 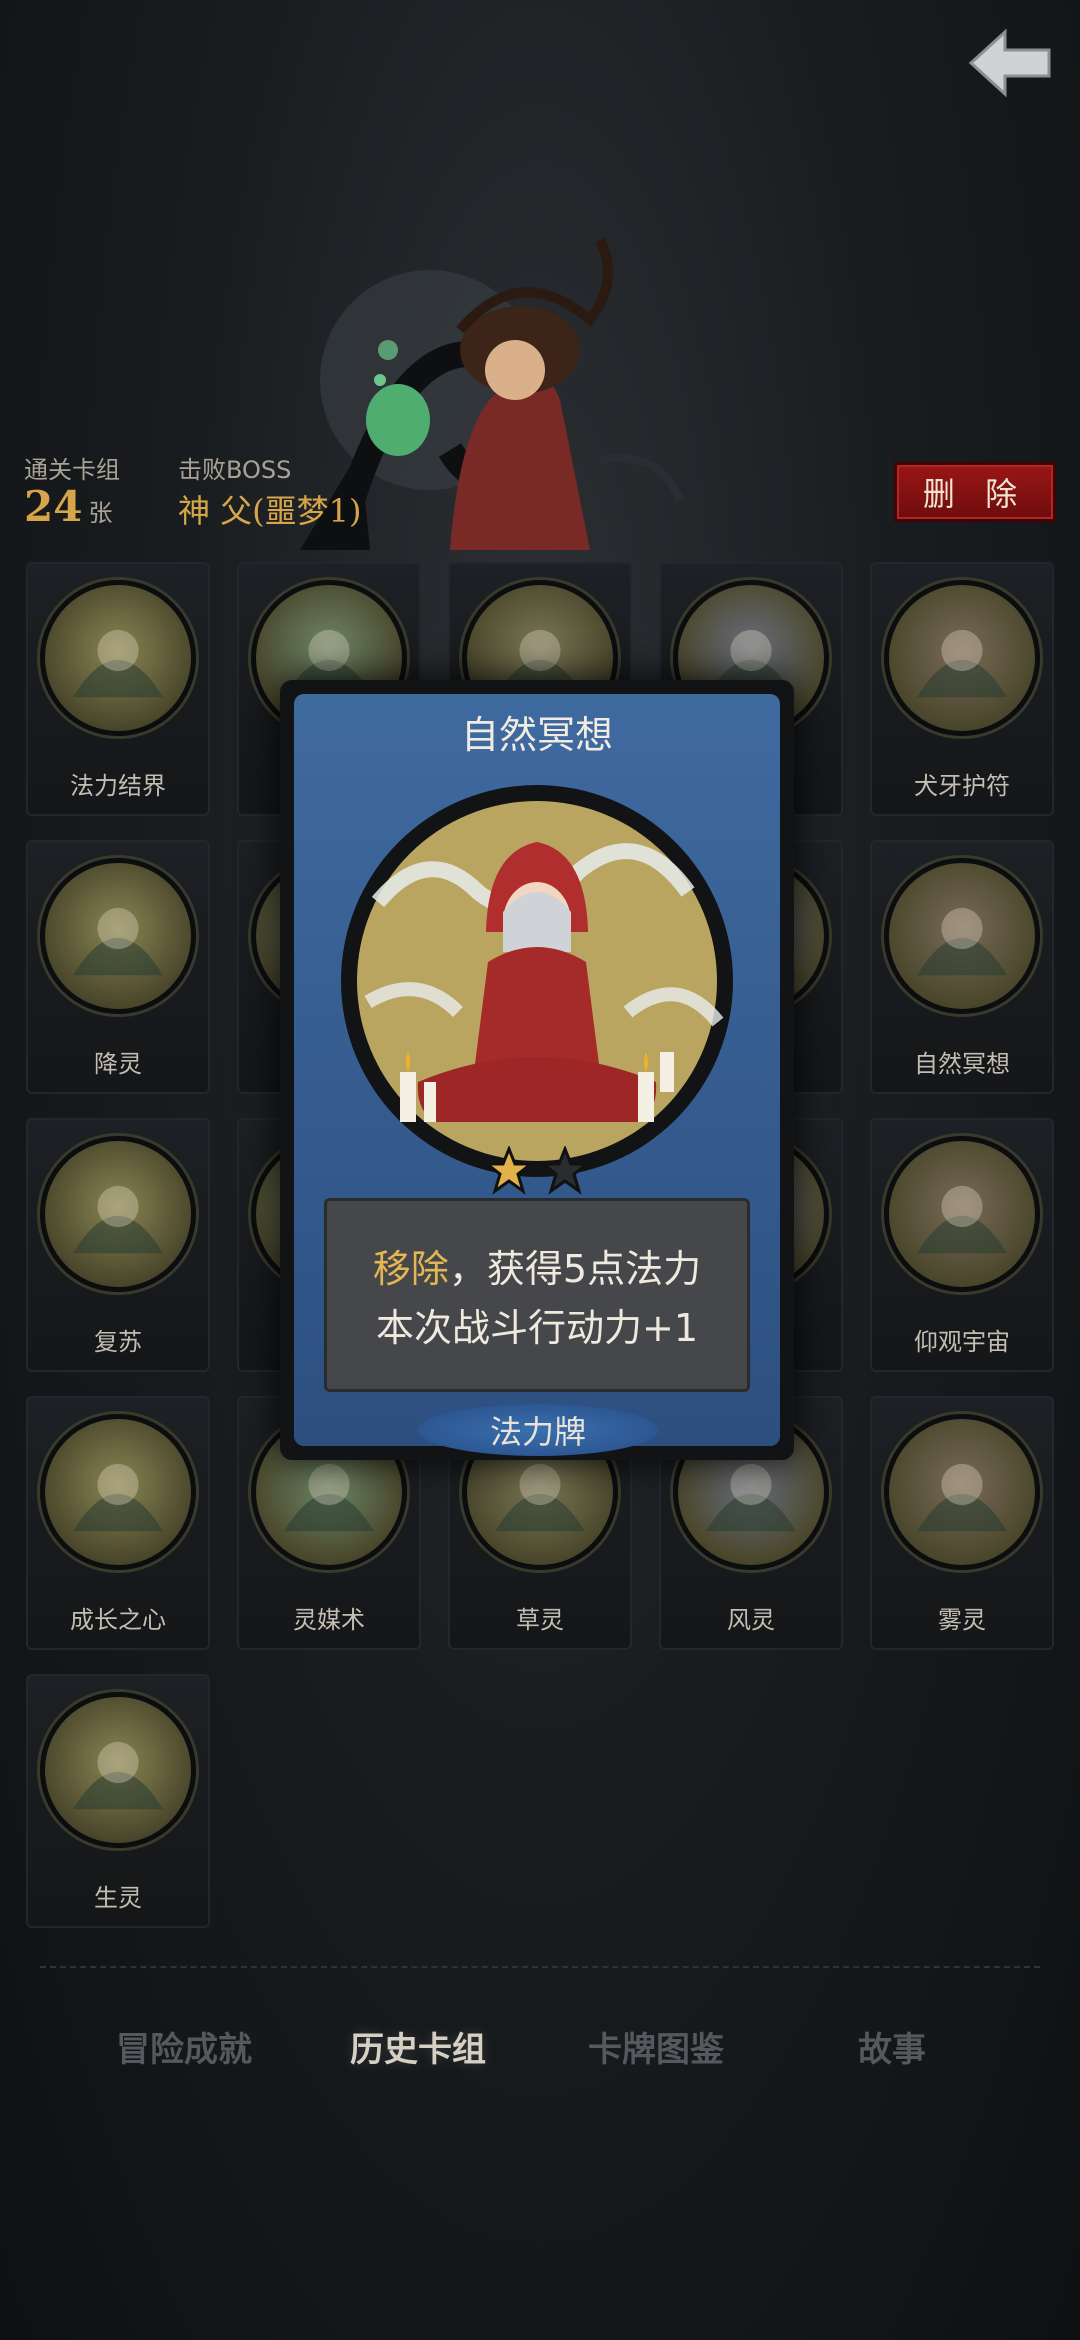 I want to click on card-effect-text: ，获得5点法力, so click(x=575, y=1269).